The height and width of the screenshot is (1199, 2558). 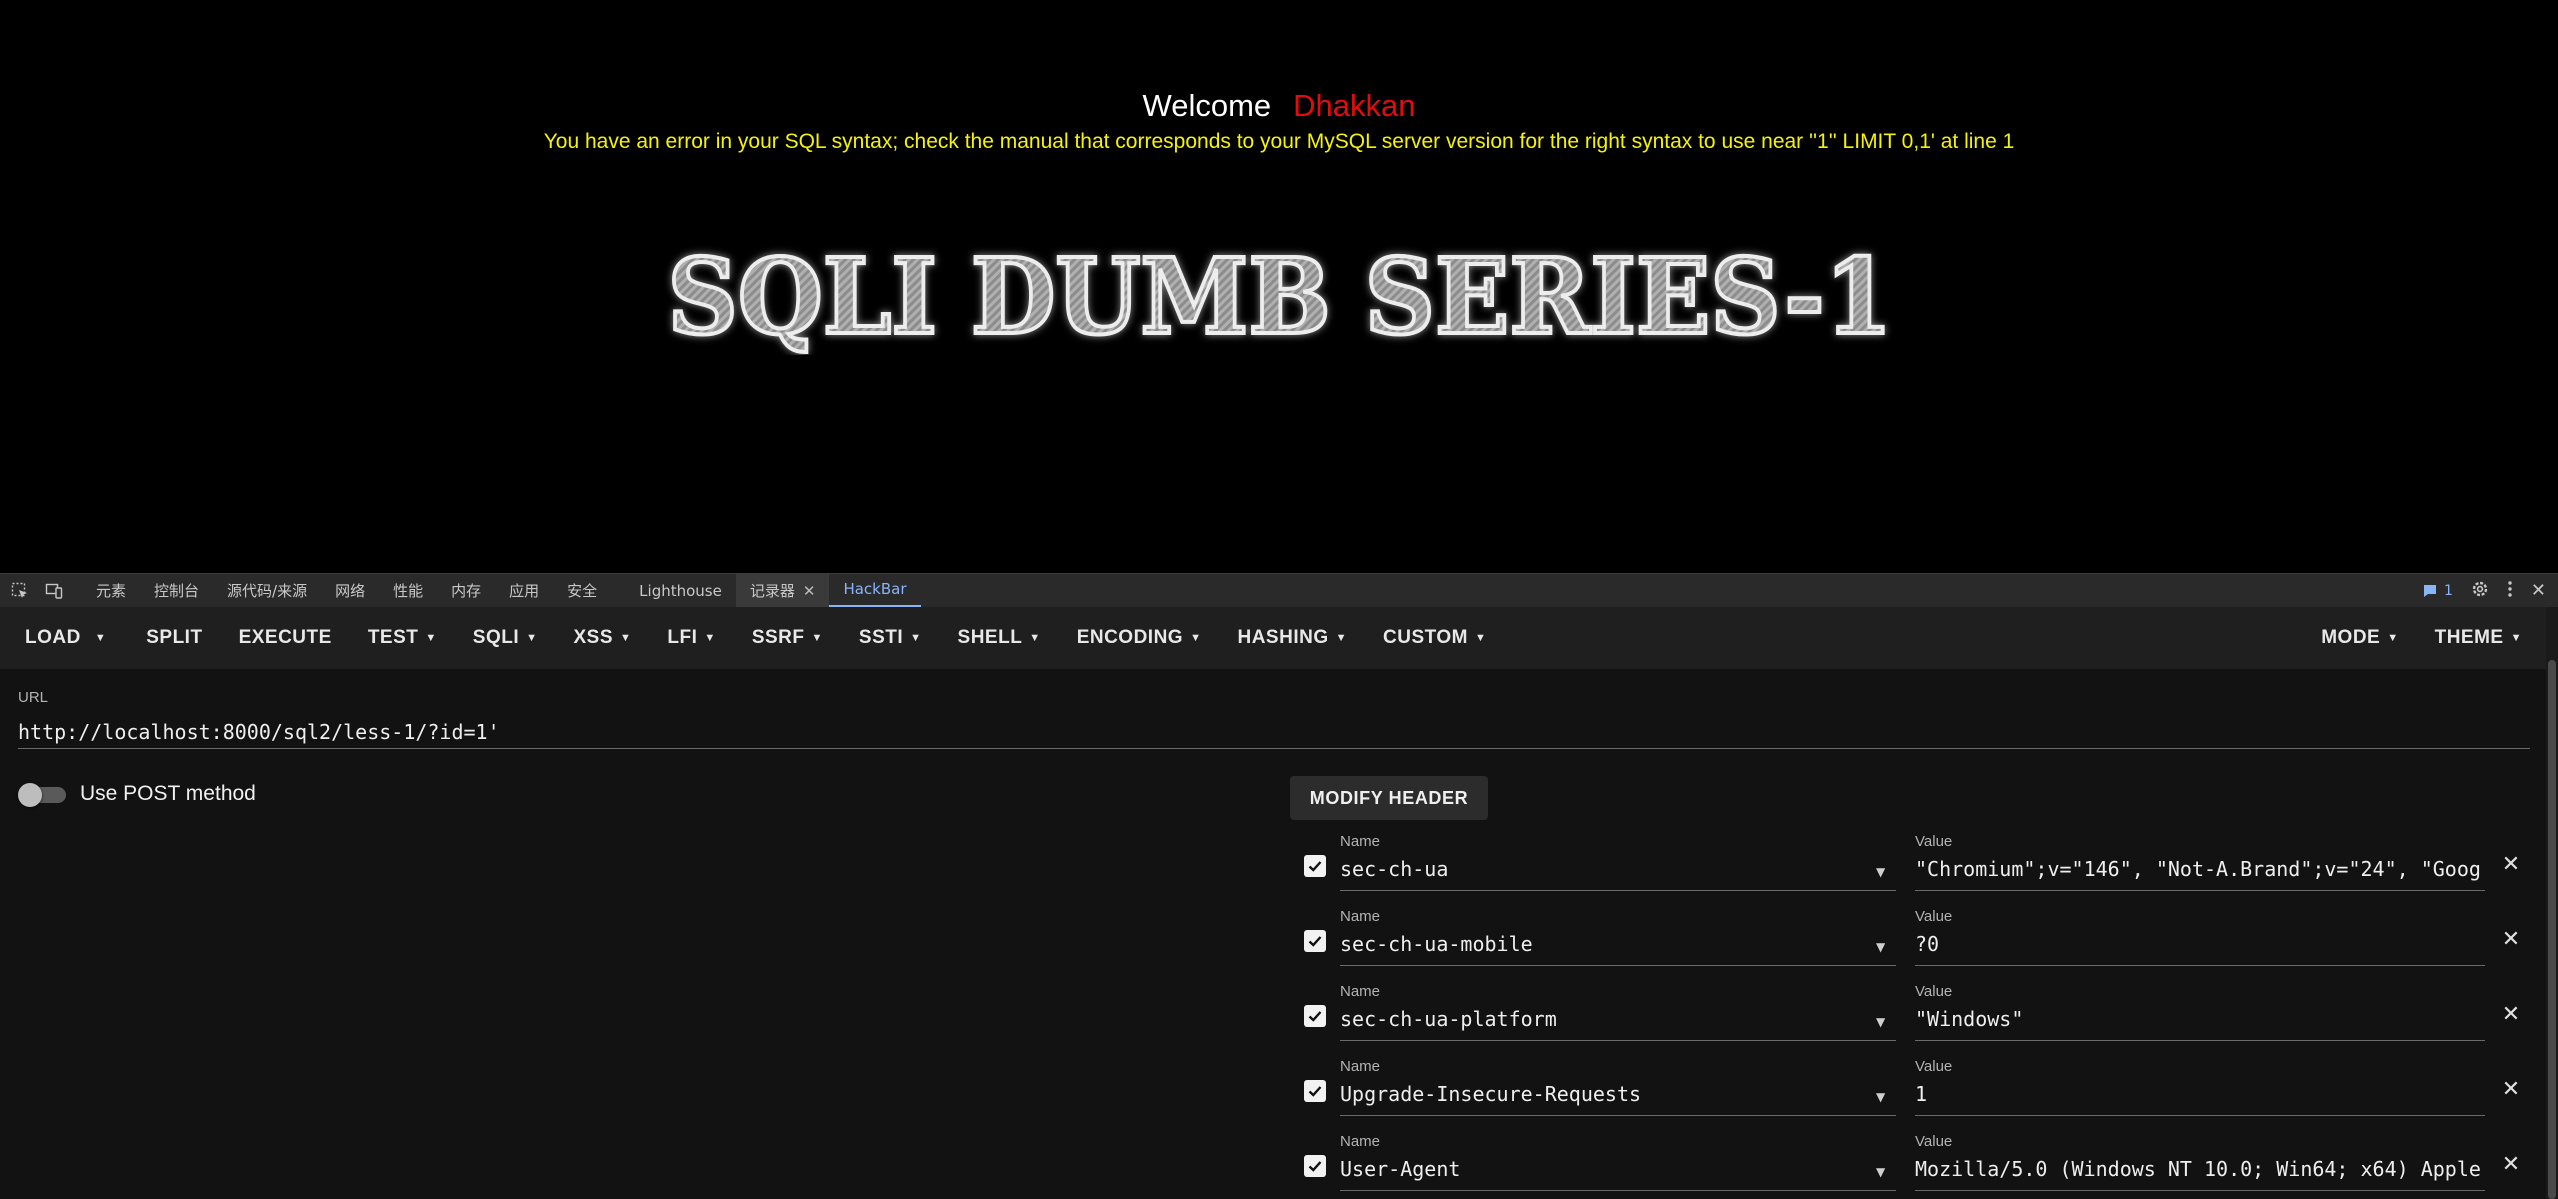 What do you see at coordinates (285, 638) in the screenshot?
I see `execute-button: EXECUTE` at bounding box center [285, 638].